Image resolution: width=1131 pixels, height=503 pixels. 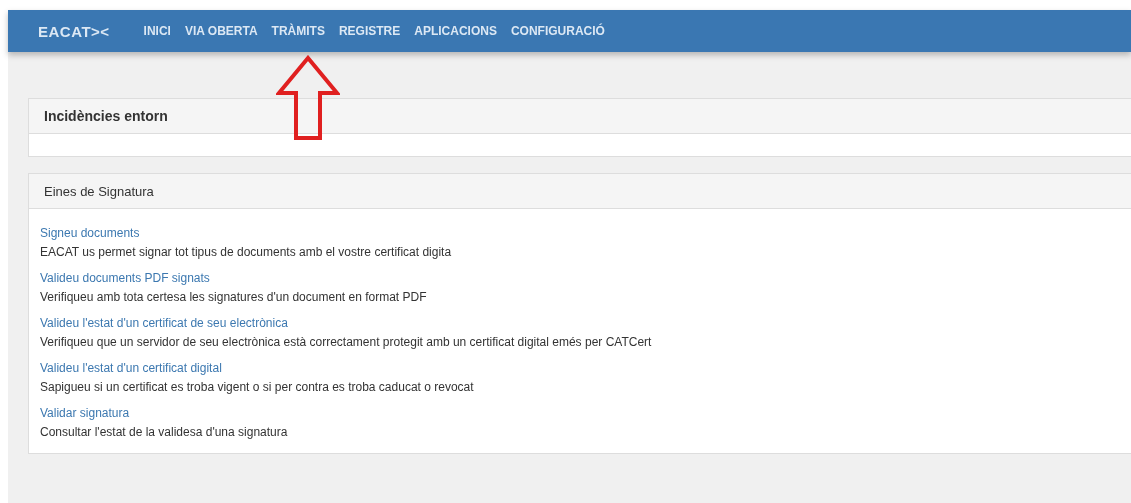 What do you see at coordinates (74, 31) in the screenshot?
I see `logo: EACAT><` at bounding box center [74, 31].